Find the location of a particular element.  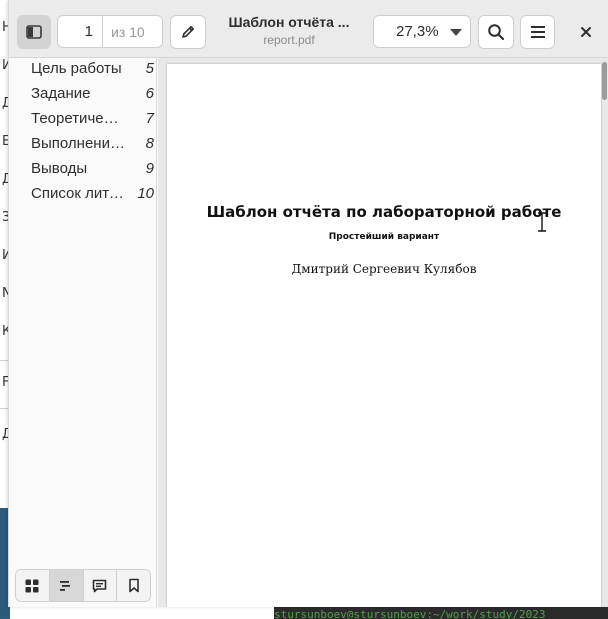

thumbnails-view-button is located at coordinates (33, 585).